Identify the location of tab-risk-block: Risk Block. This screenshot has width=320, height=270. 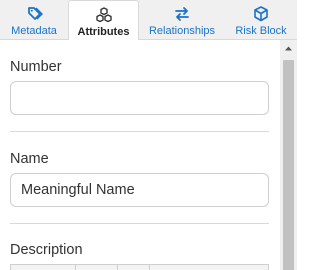
(261, 20).